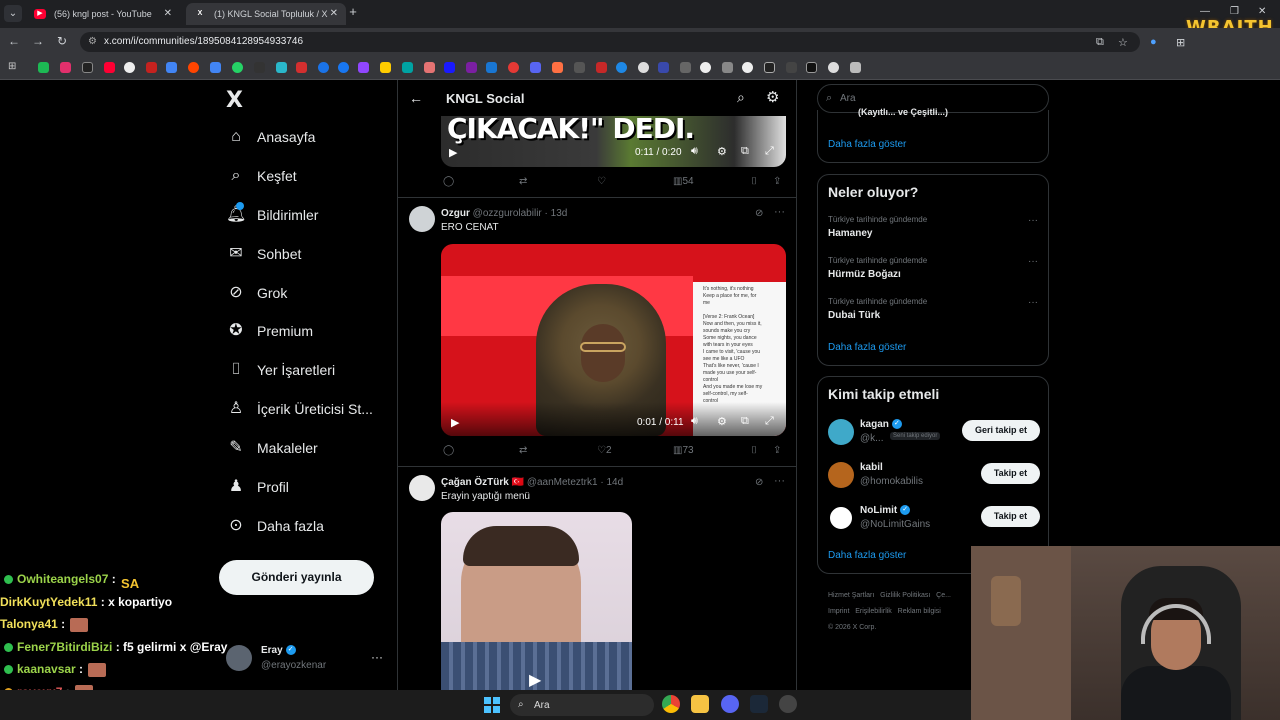 This screenshot has width=1280, height=720. I want to click on fullscreen-icon: ⤢, so click(769, 421).